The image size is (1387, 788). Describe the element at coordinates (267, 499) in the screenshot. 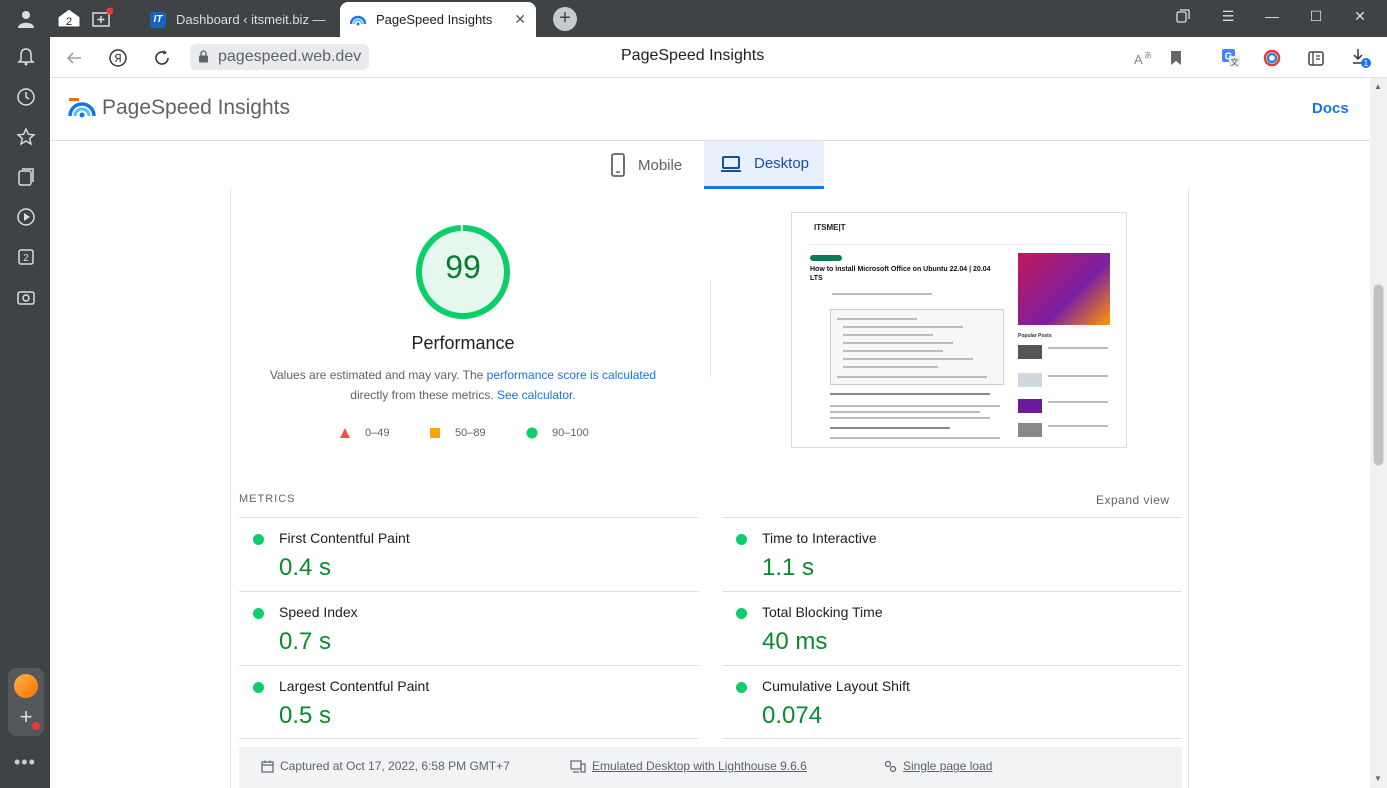

I see `metrics-heading: METRICS` at that location.